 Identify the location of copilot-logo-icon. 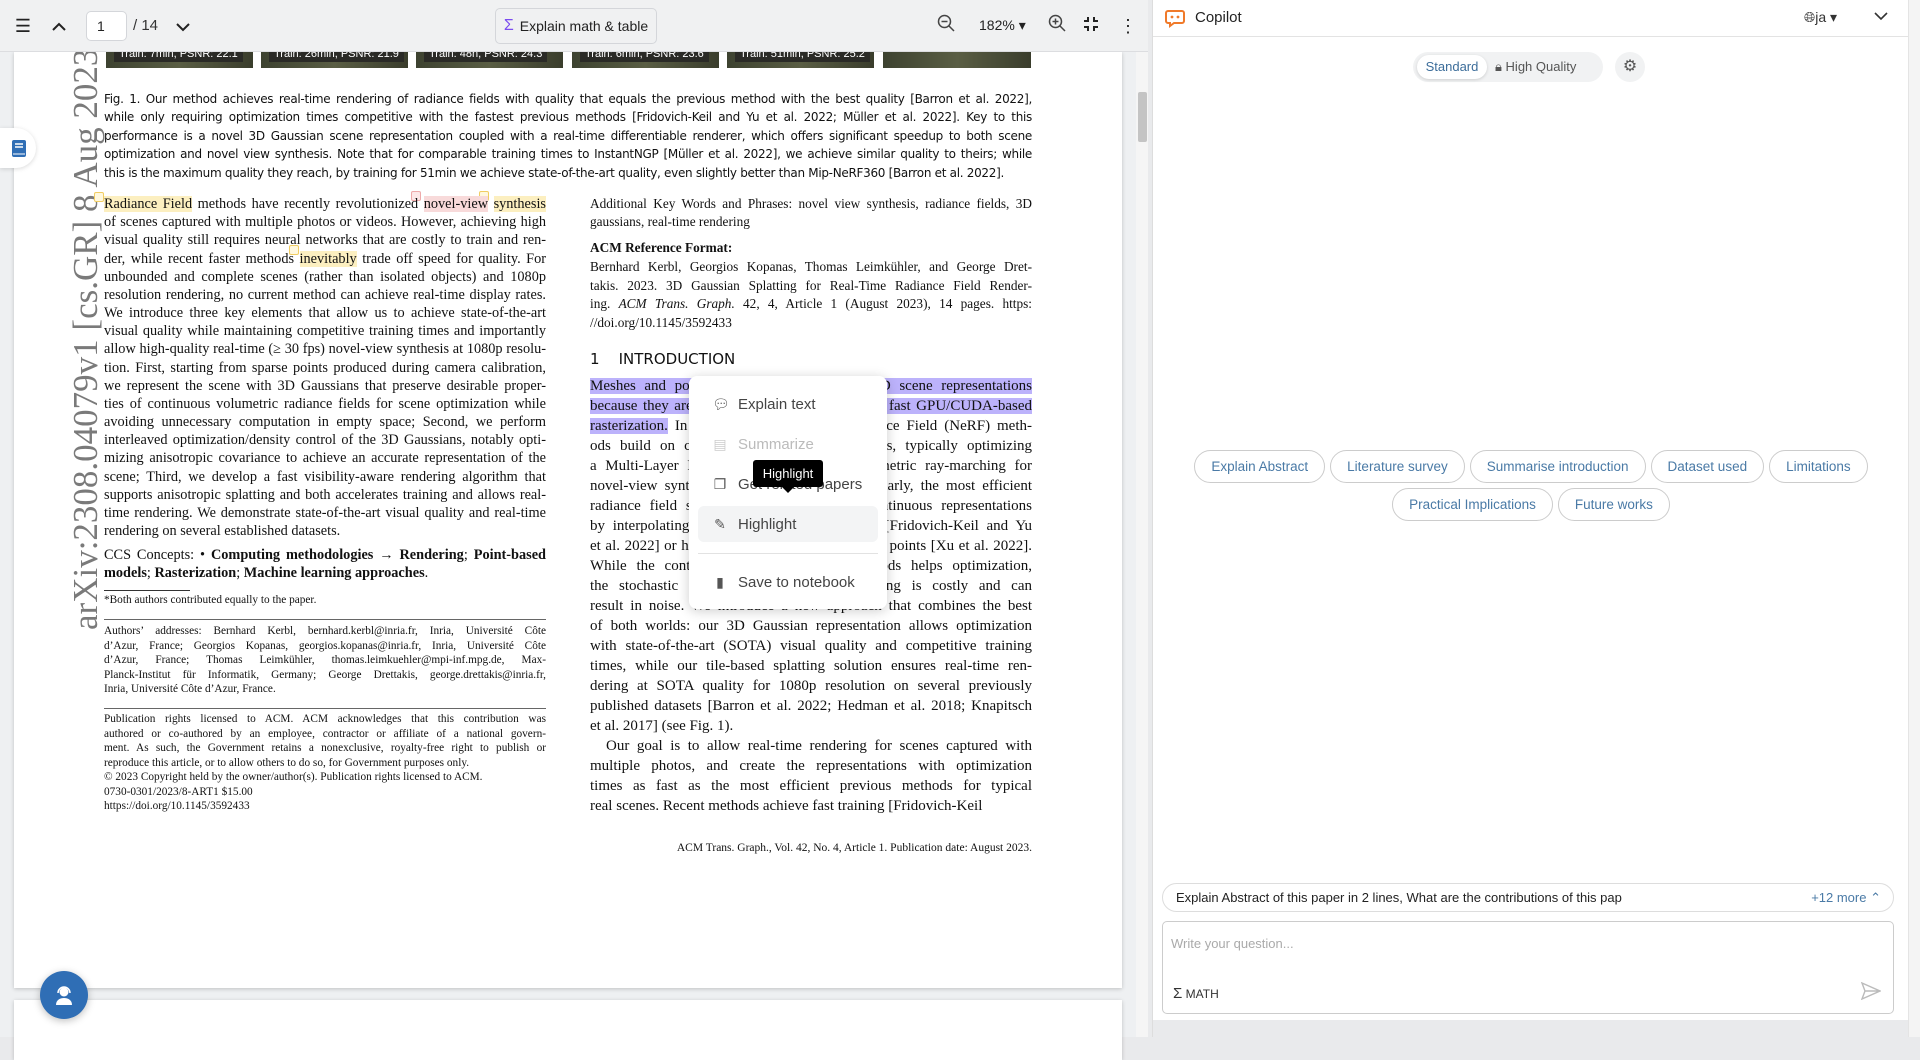
(1175, 19).